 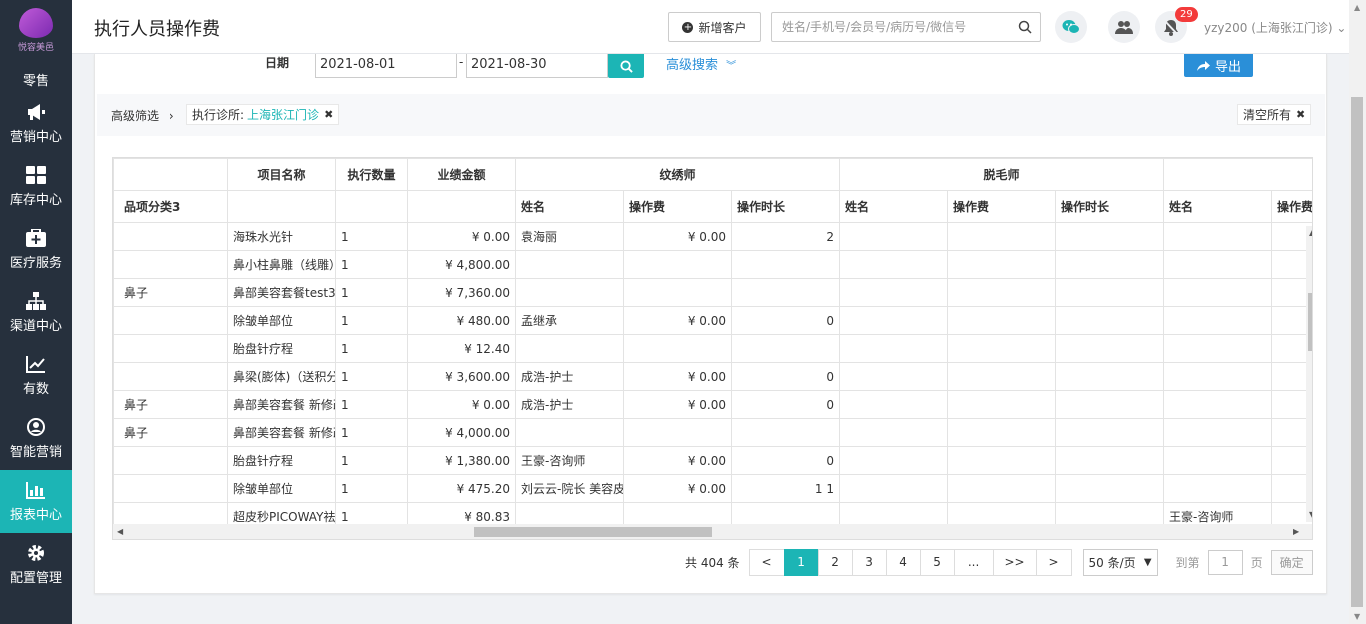 I want to click on scroll-down-icon: ▼, so click(x=1357, y=616).